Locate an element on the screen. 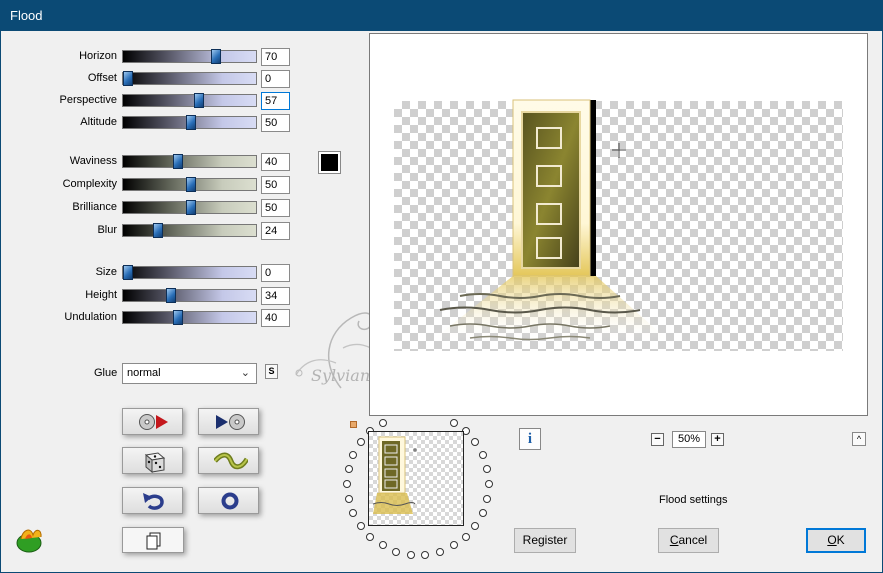  slider-thumb-horizon is located at coordinates (215, 56).